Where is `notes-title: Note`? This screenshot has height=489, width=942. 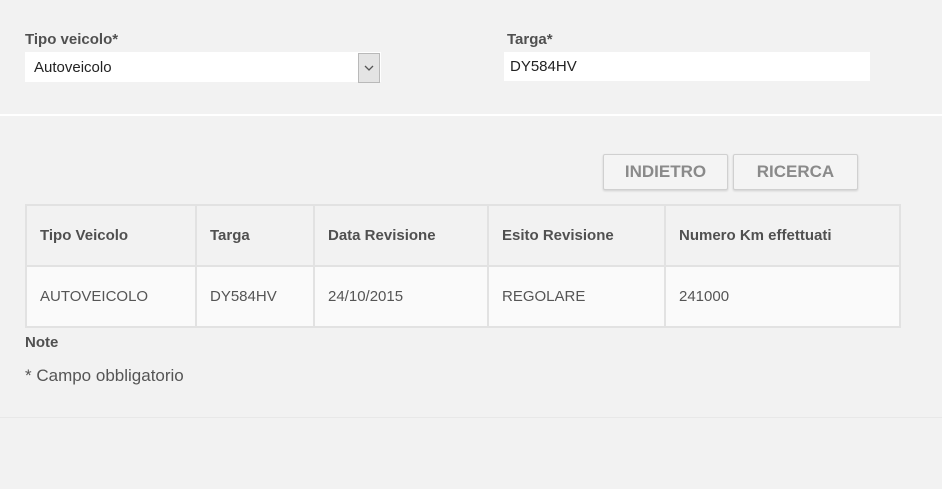
notes-title: Note is located at coordinates (42, 342).